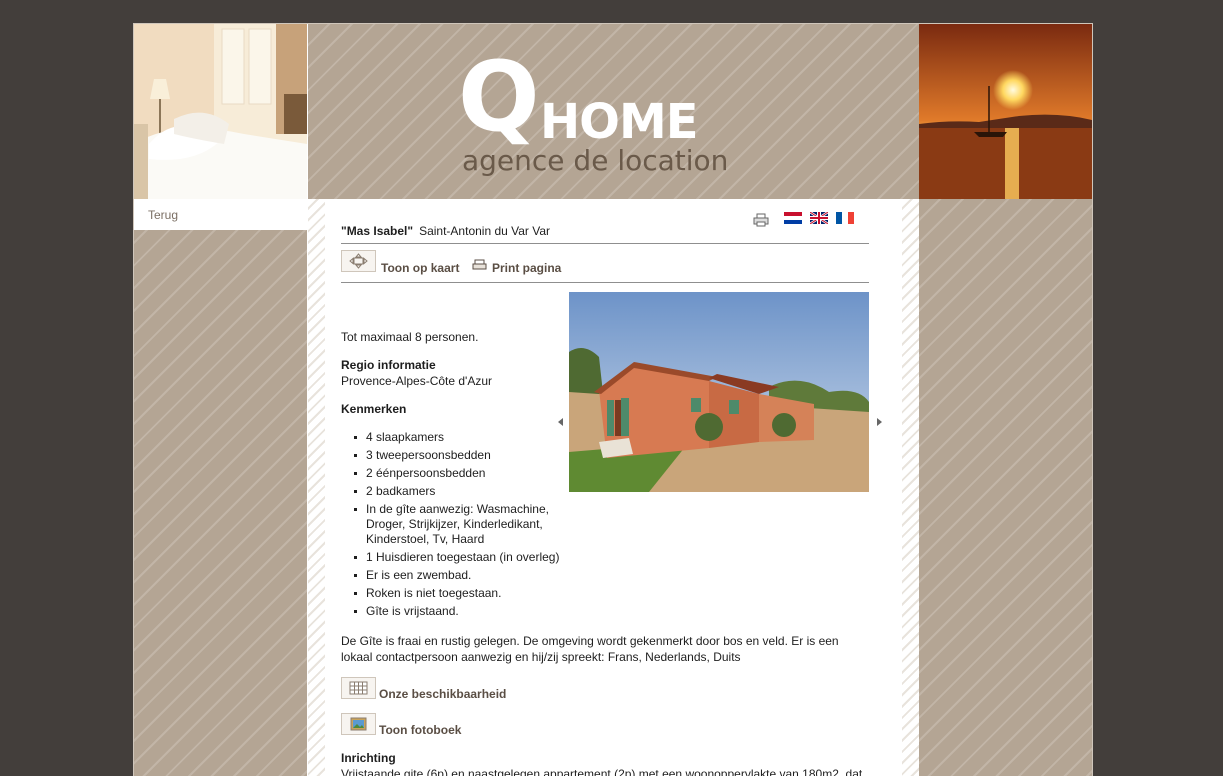  What do you see at coordinates (388, 365) in the screenshot?
I see `region-heading: Regio informatie` at bounding box center [388, 365].